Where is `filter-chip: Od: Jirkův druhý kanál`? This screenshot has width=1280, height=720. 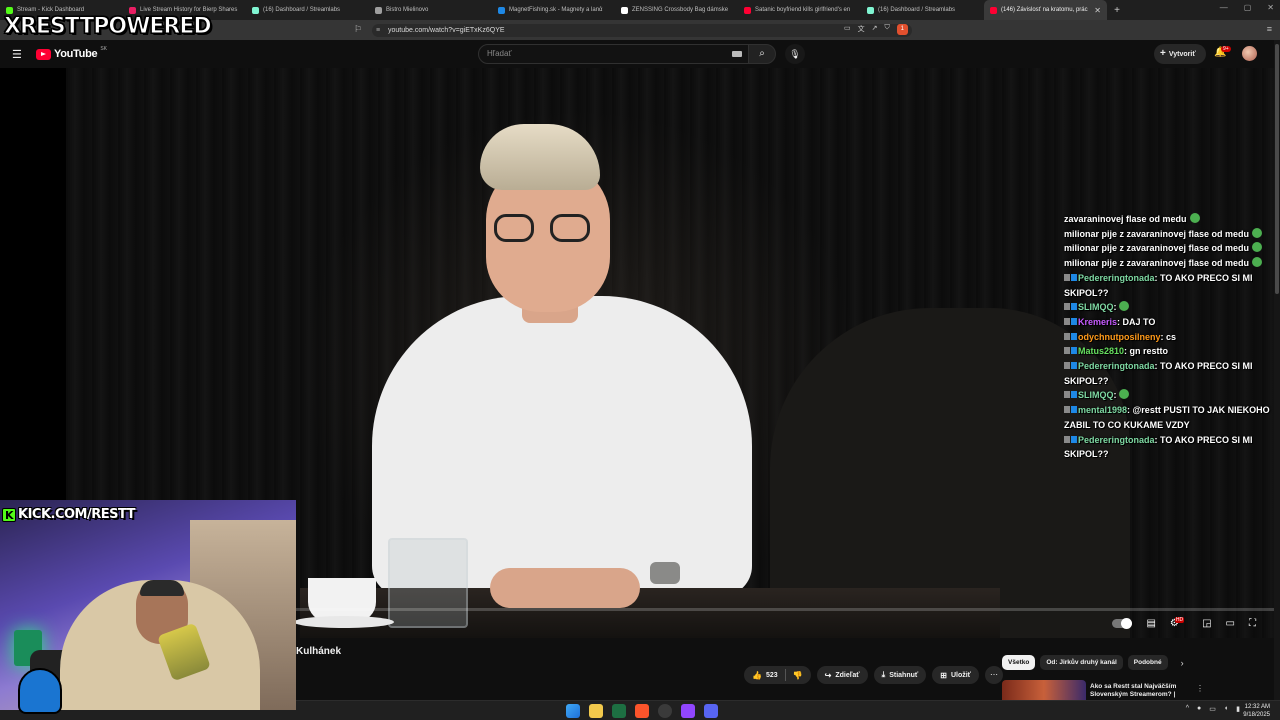
filter-chip: Od: Jirkův druhý kanál is located at coordinates (1081, 662).